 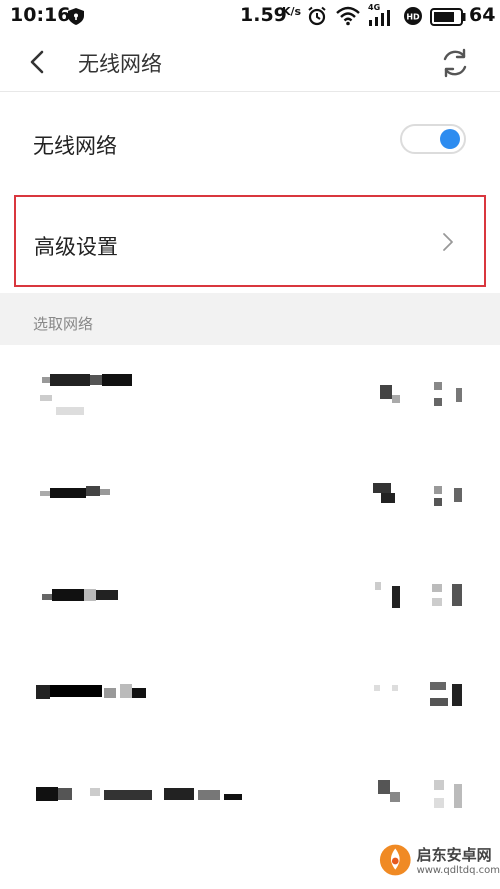 What do you see at coordinates (76, 16) in the screenshot?
I see `shield-icon` at bounding box center [76, 16].